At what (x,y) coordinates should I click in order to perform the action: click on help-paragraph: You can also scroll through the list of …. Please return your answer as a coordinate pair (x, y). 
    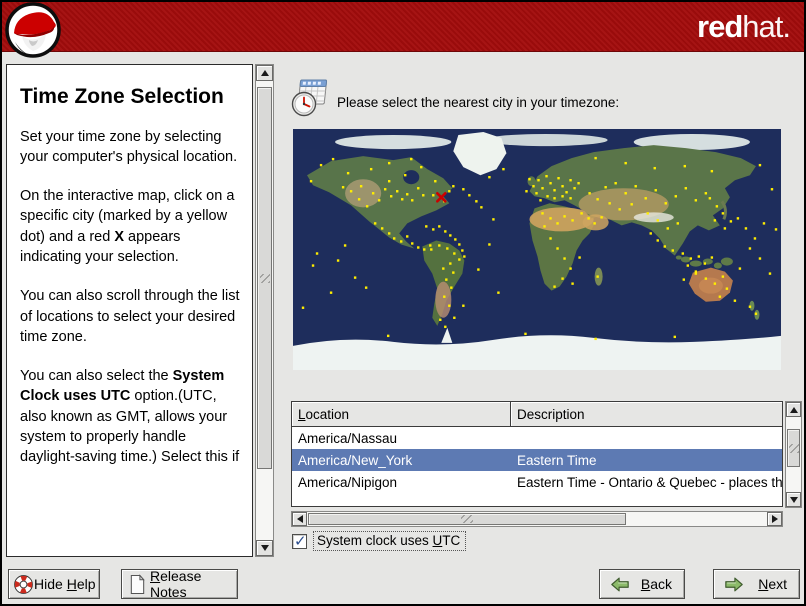
    Looking at the image, I should click on (130, 316).